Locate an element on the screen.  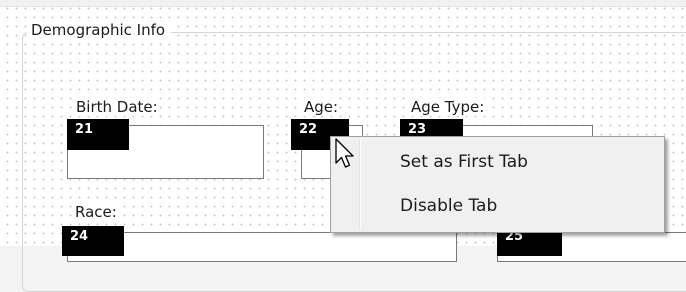
age-type-label: Age Type: is located at coordinates (448, 107).